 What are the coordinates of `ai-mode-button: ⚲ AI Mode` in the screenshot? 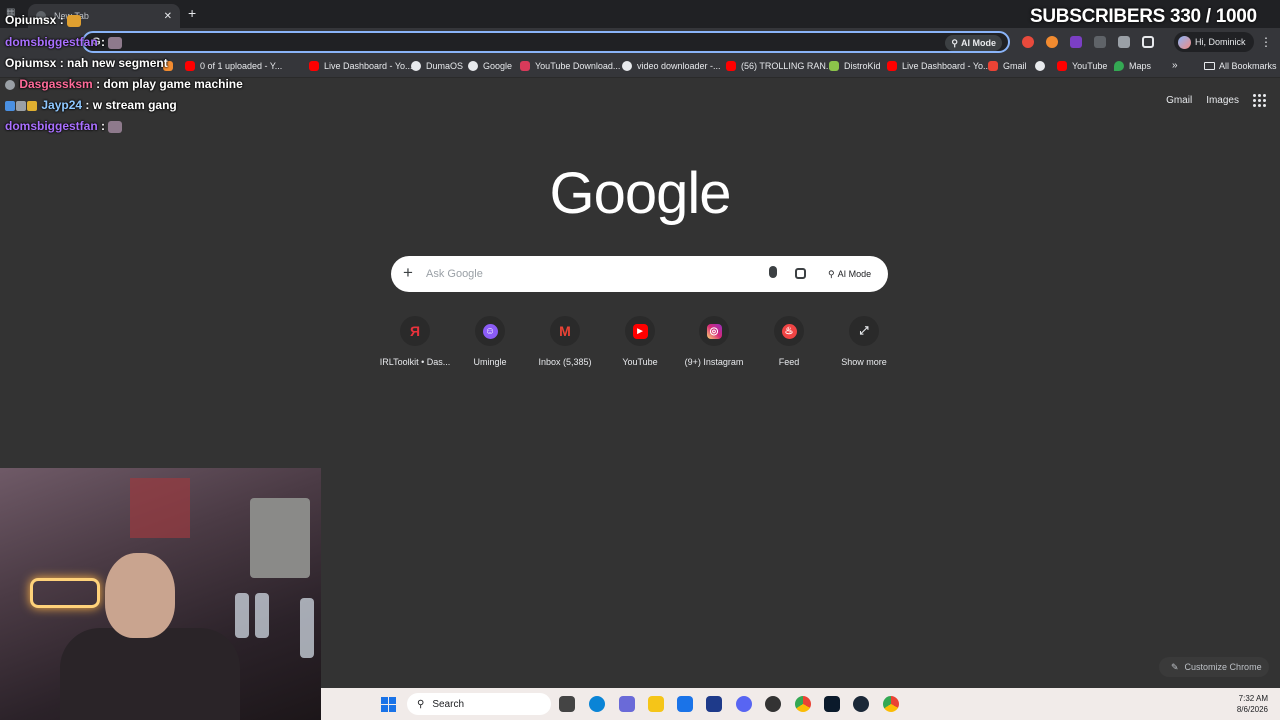 It's located at (849, 274).